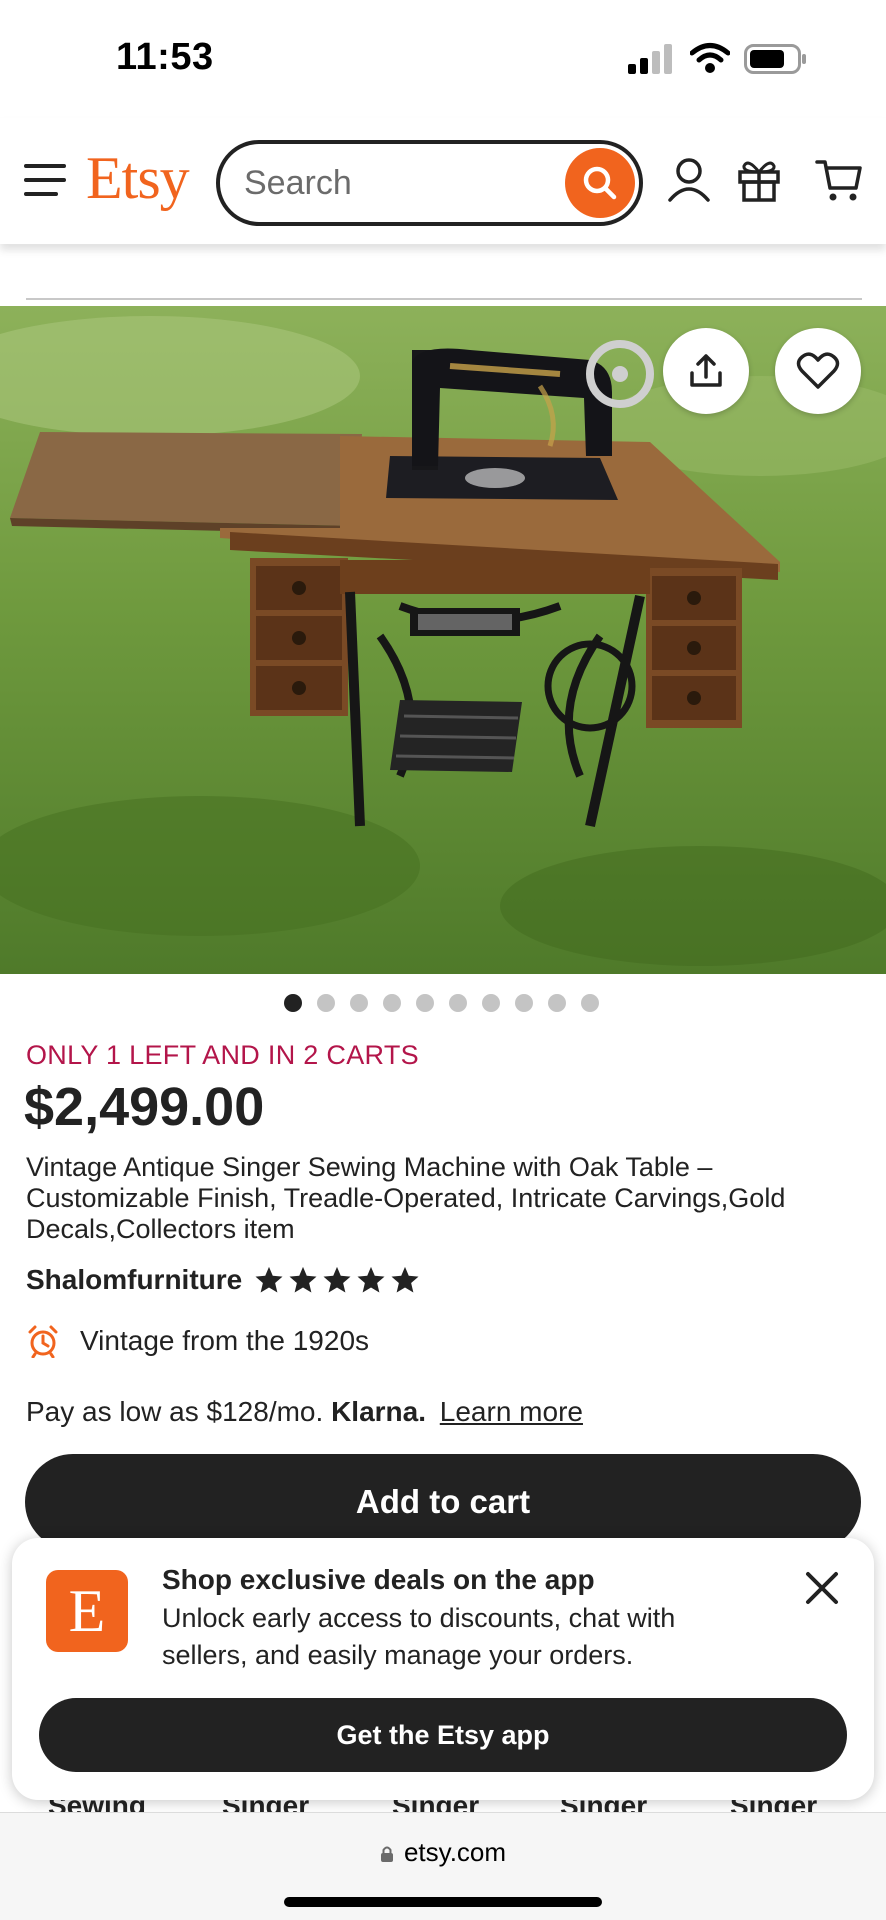 This screenshot has height=1920, width=886. Describe the element at coordinates (455, 1852) in the screenshot. I see `url-text: etsy.com` at that location.